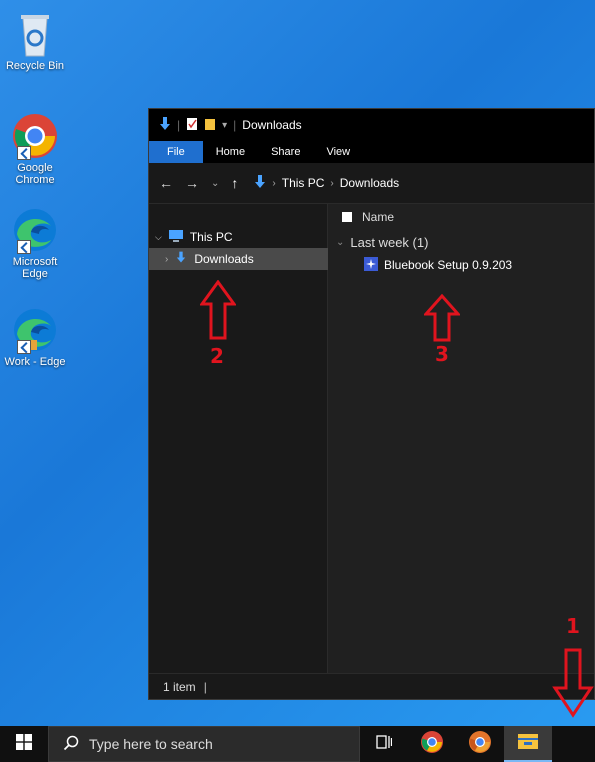 This screenshot has width=595, height=762. What do you see at coordinates (338, 152) in the screenshot?
I see `tab-view: View` at bounding box center [338, 152].